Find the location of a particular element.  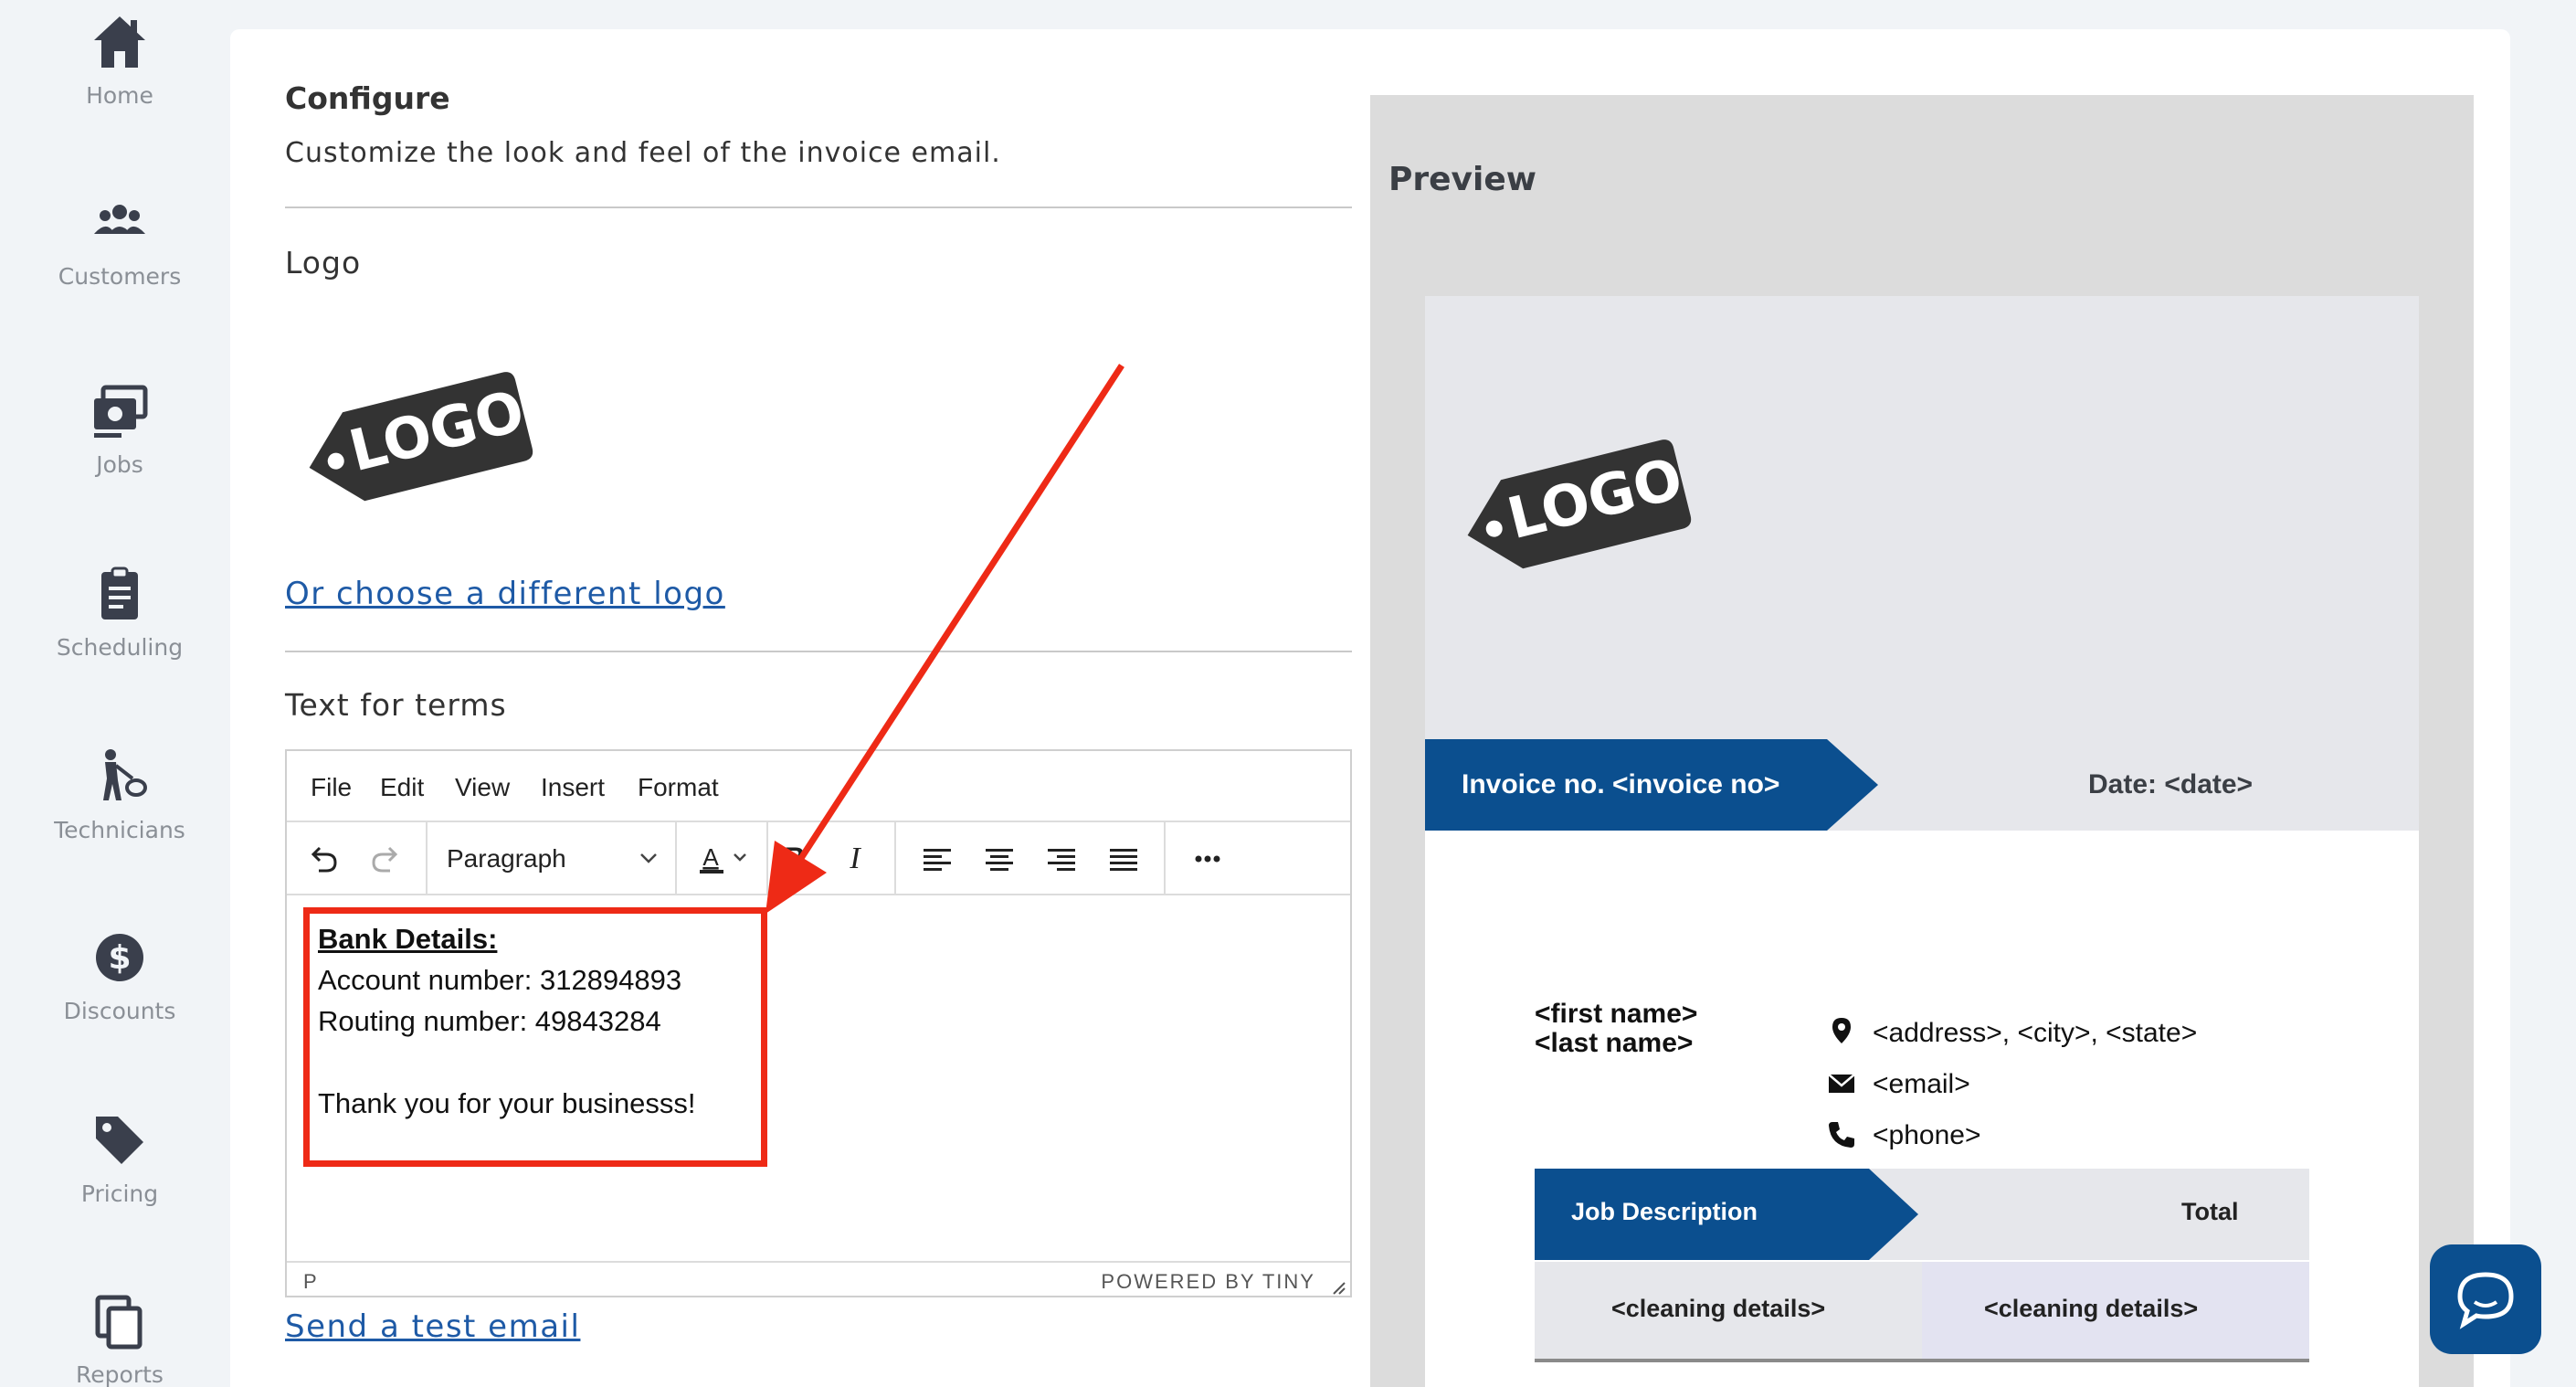

block-format-select: Paragraph is located at coordinates (551, 858).